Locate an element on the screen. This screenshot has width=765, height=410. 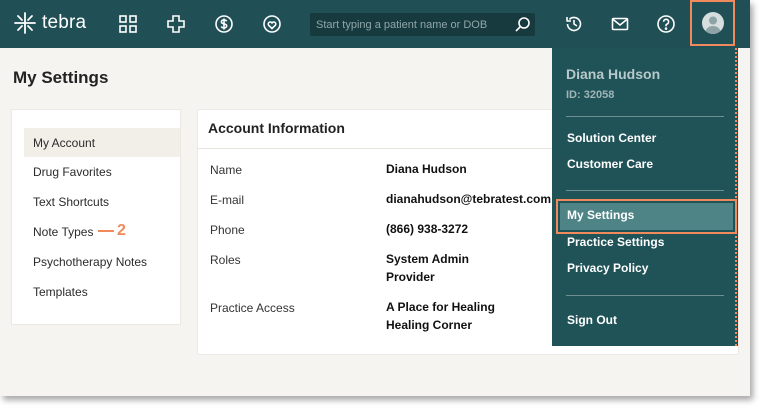
help-icon is located at coordinates (666, 24).